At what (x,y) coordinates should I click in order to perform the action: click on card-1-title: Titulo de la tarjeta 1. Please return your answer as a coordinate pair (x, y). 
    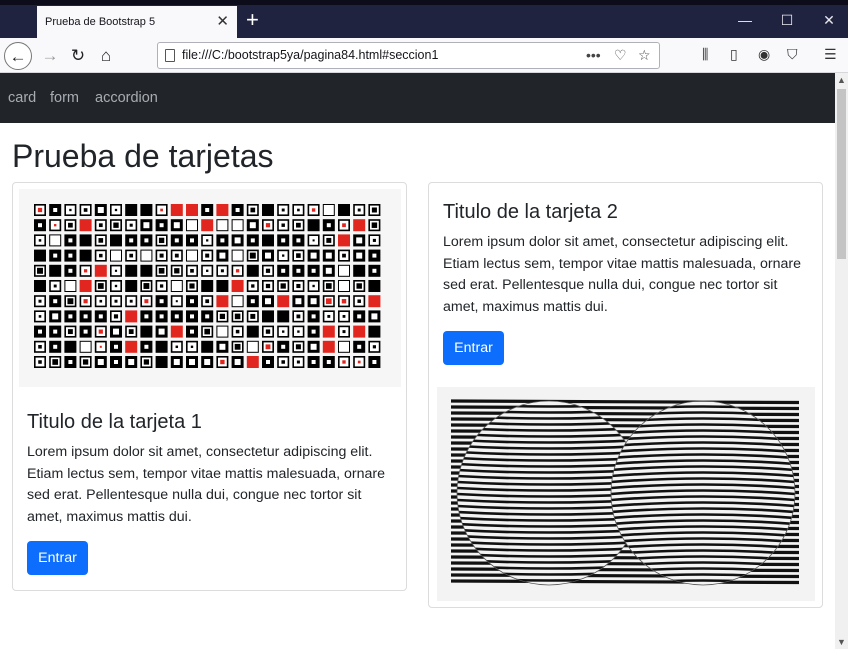
    Looking at the image, I should click on (114, 422).